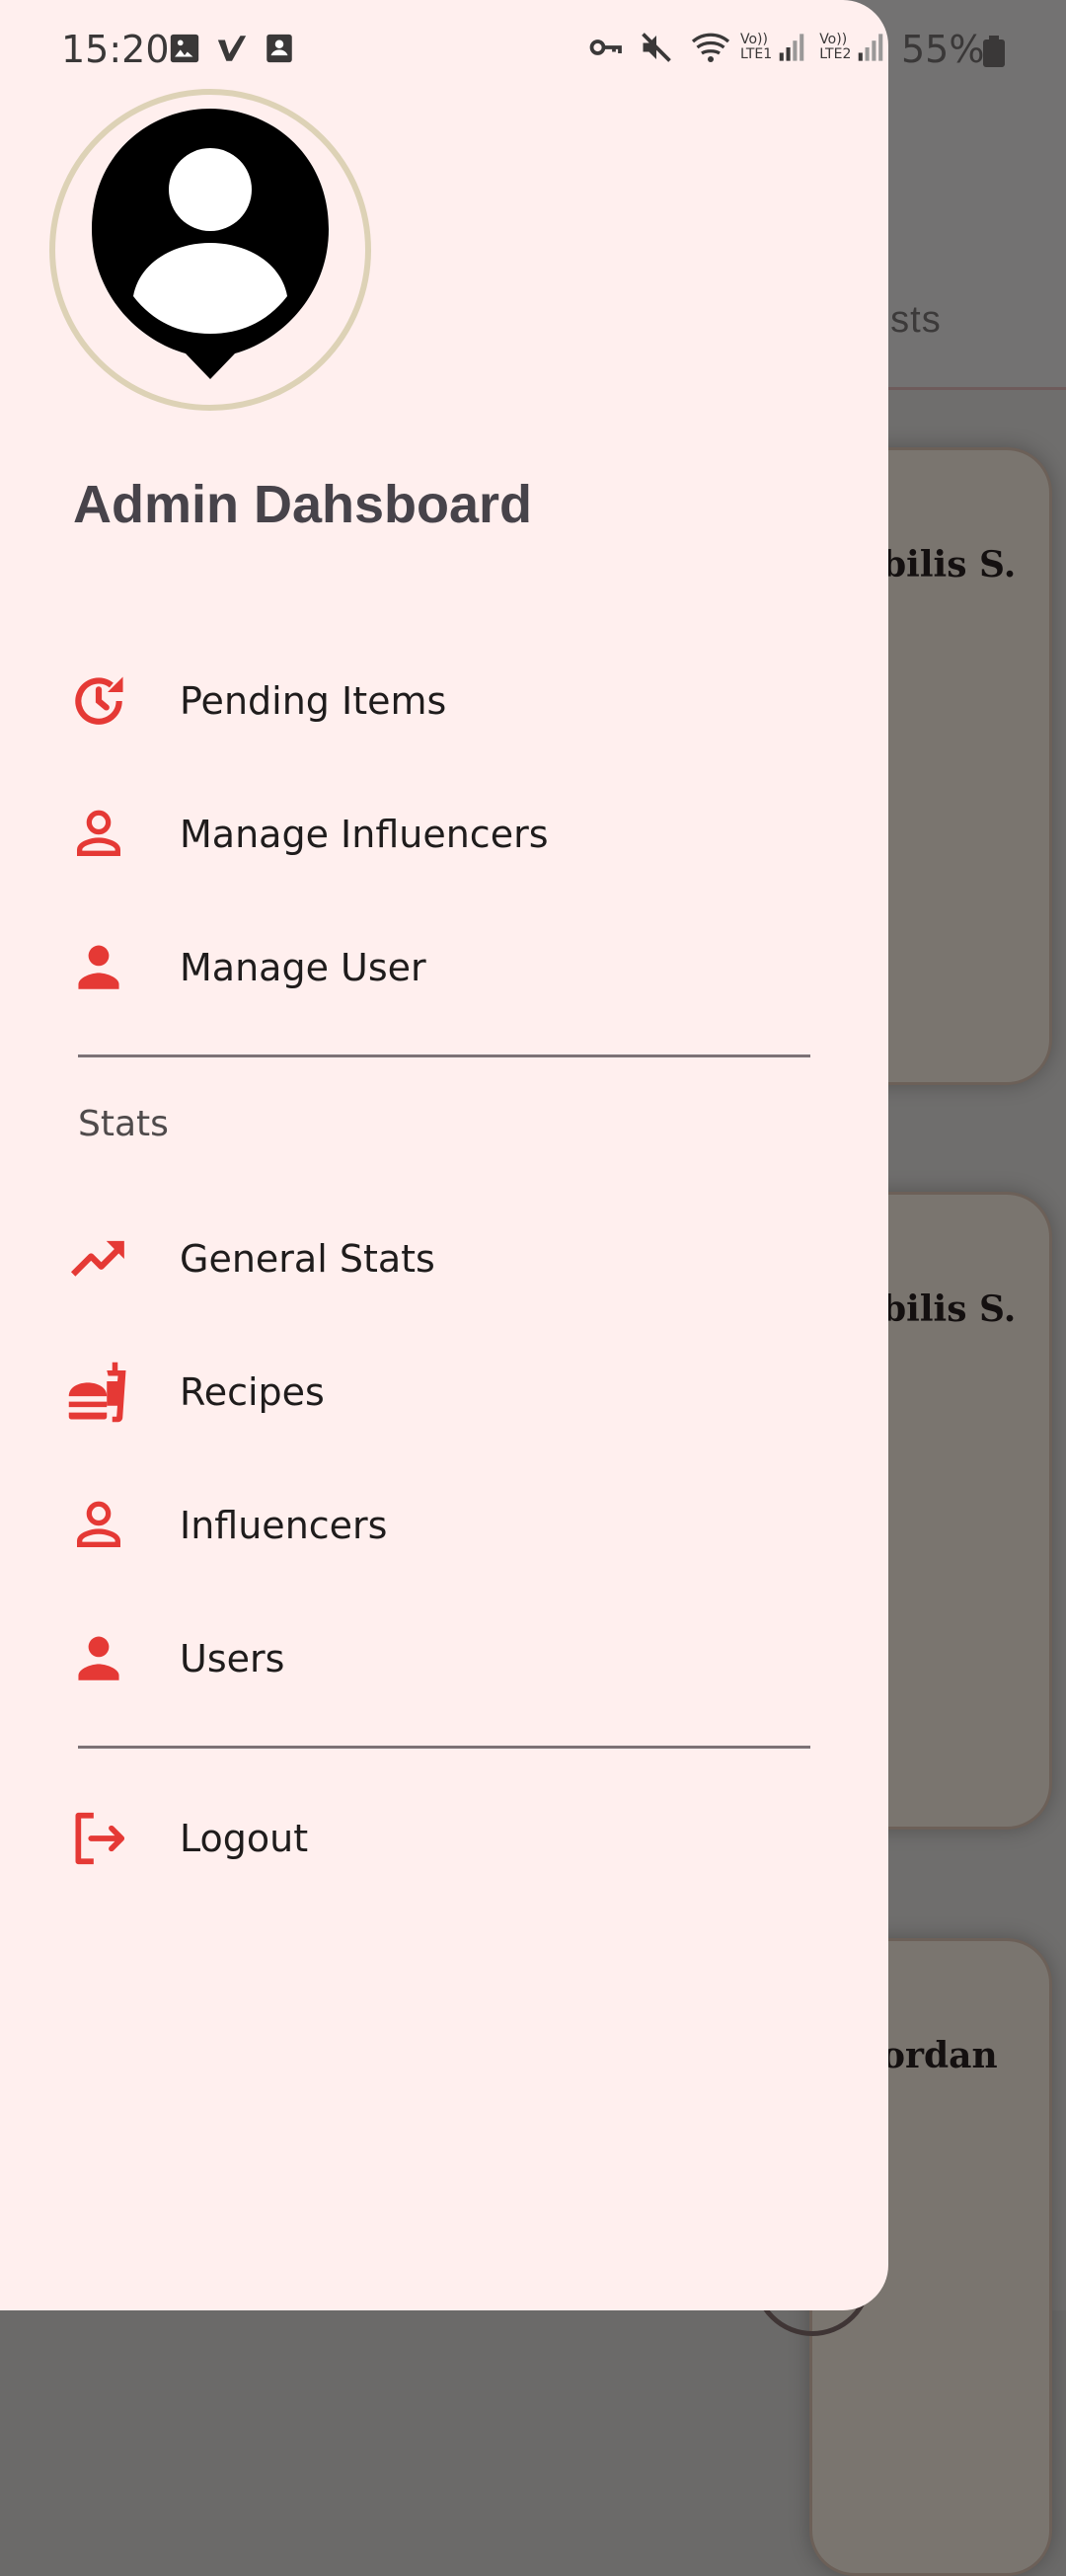  I want to click on drawer-title: Admin Dahsboard, so click(303, 504).